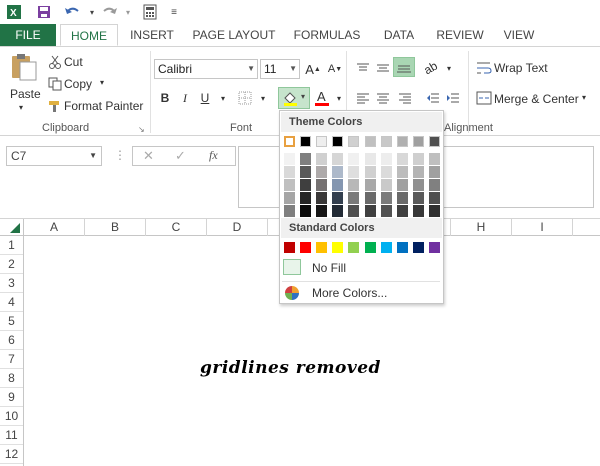 The image size is (600, 466). Describe the element at coordinates (152, 35) in the screenshot. I see `tab-insert: INSERT` at that location.